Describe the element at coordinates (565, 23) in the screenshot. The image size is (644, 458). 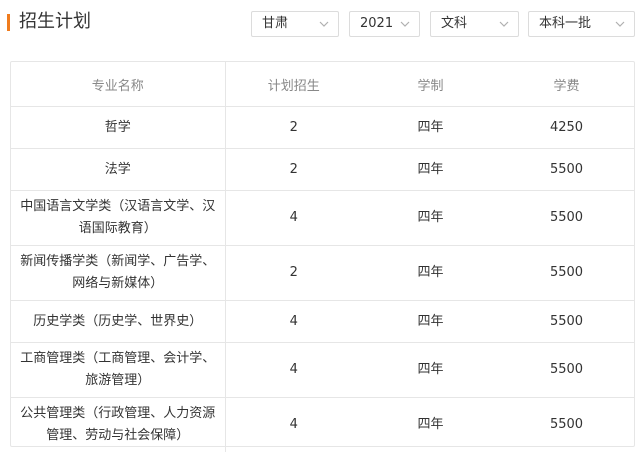
I see `batch-select-value: 本科一批` at that location.